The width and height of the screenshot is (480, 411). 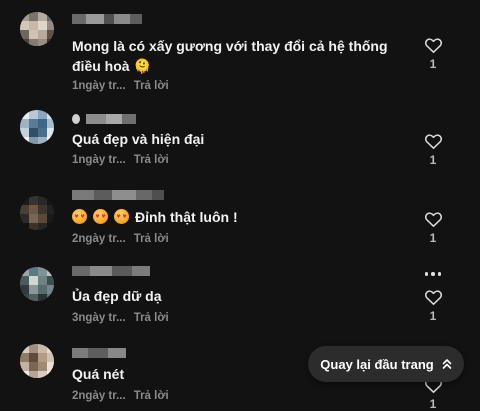 What do you see at coordinates (242, 217) in the screenshot?
I see `comment-text: Đỉnh thật luôn !` at bounding box center [242, 217].